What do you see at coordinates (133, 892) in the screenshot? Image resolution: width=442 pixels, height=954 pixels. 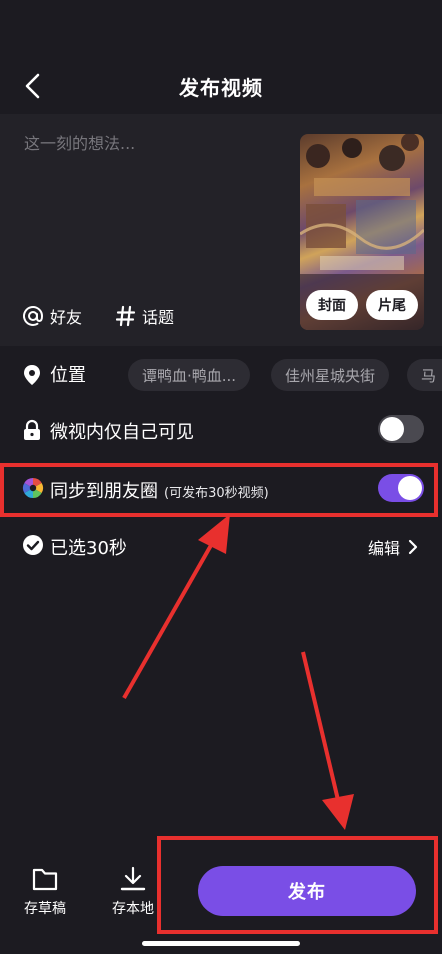 I see `save-local-button: 存本地` at bounding box center [133, 892].